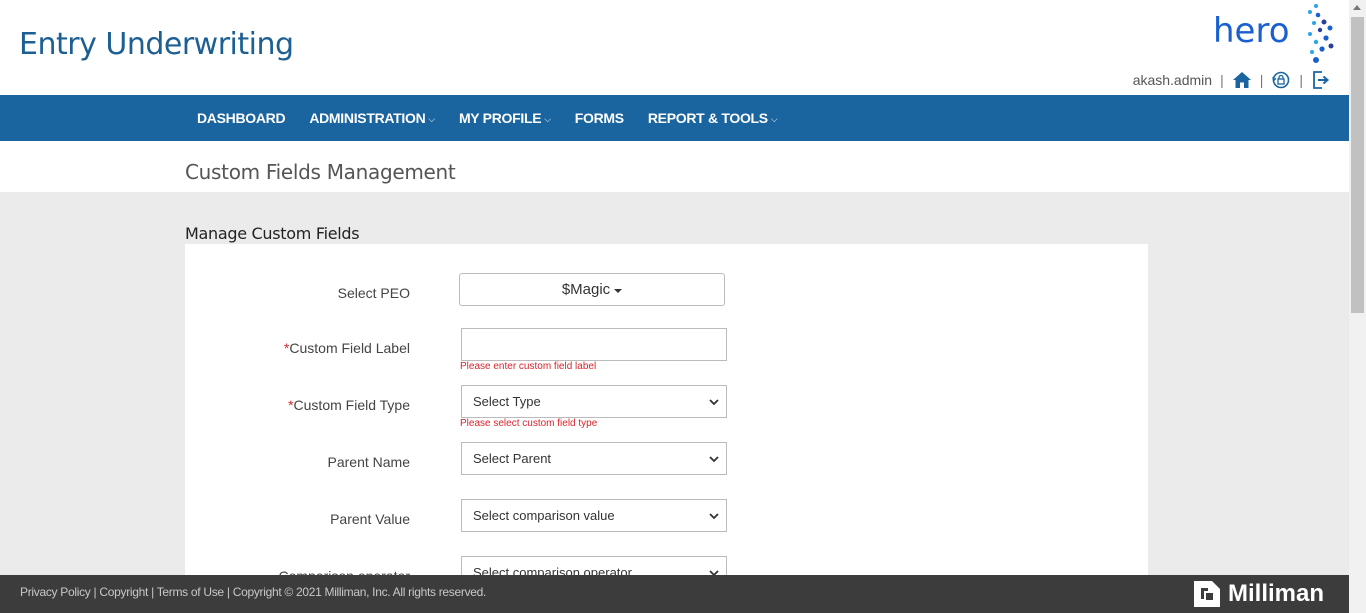 The image size is (1366, 613). Describe the element at coordinates (346, 348) in the screenshot. I see `custom-field-label-label: *Custom Field Label` at that location.